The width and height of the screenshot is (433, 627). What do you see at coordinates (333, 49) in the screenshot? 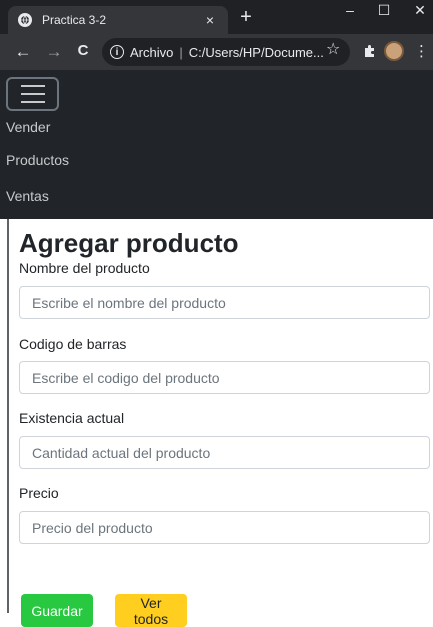
I see `bookmark-star-icon: ☆` at bounding box center [333, 49].